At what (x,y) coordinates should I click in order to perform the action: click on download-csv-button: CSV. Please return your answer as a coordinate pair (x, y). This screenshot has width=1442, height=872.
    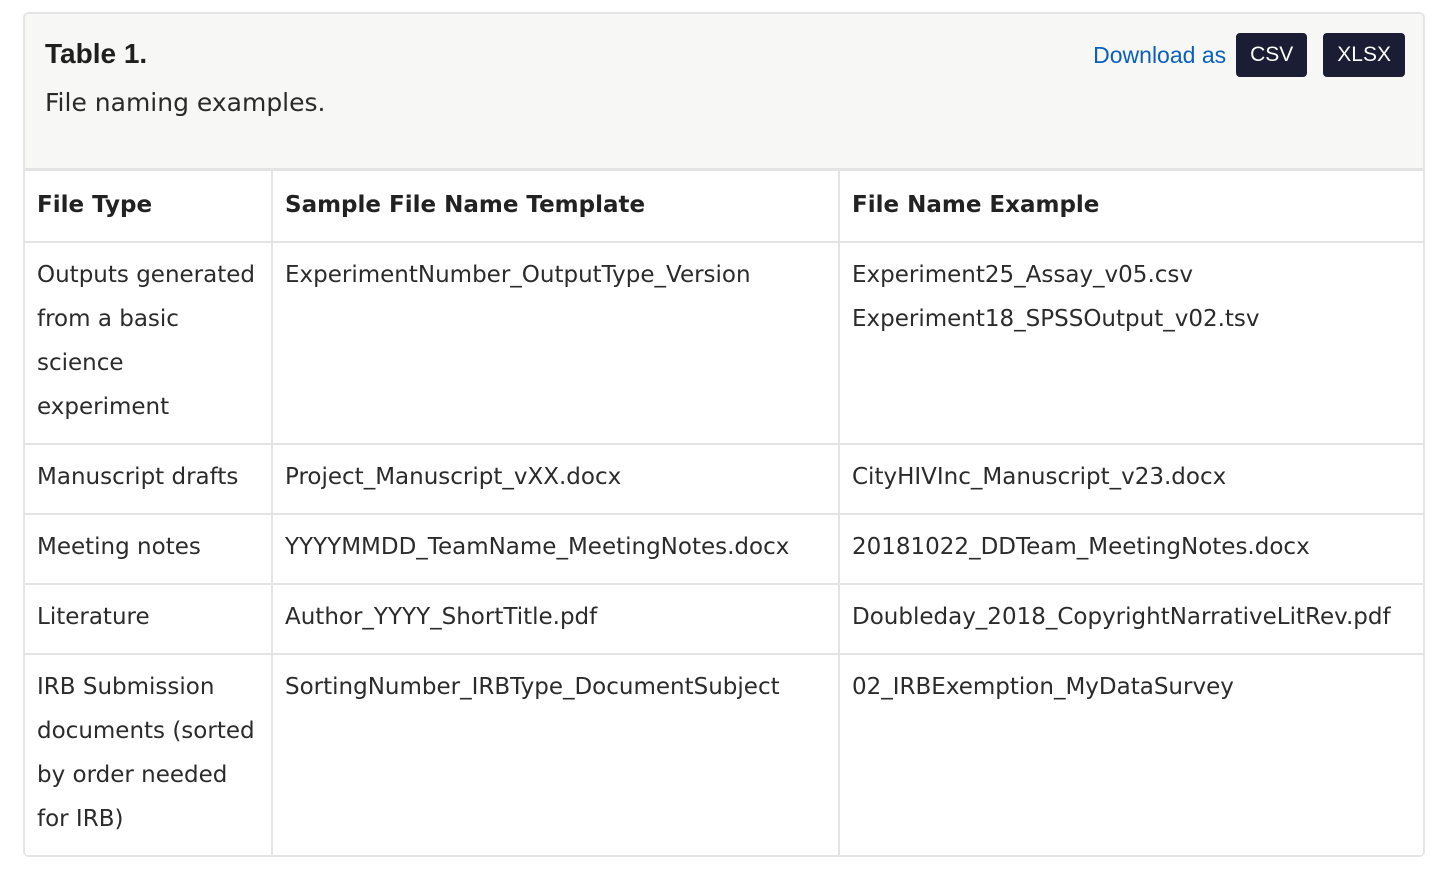
    Looking at the image, I should click on (1272, 55).